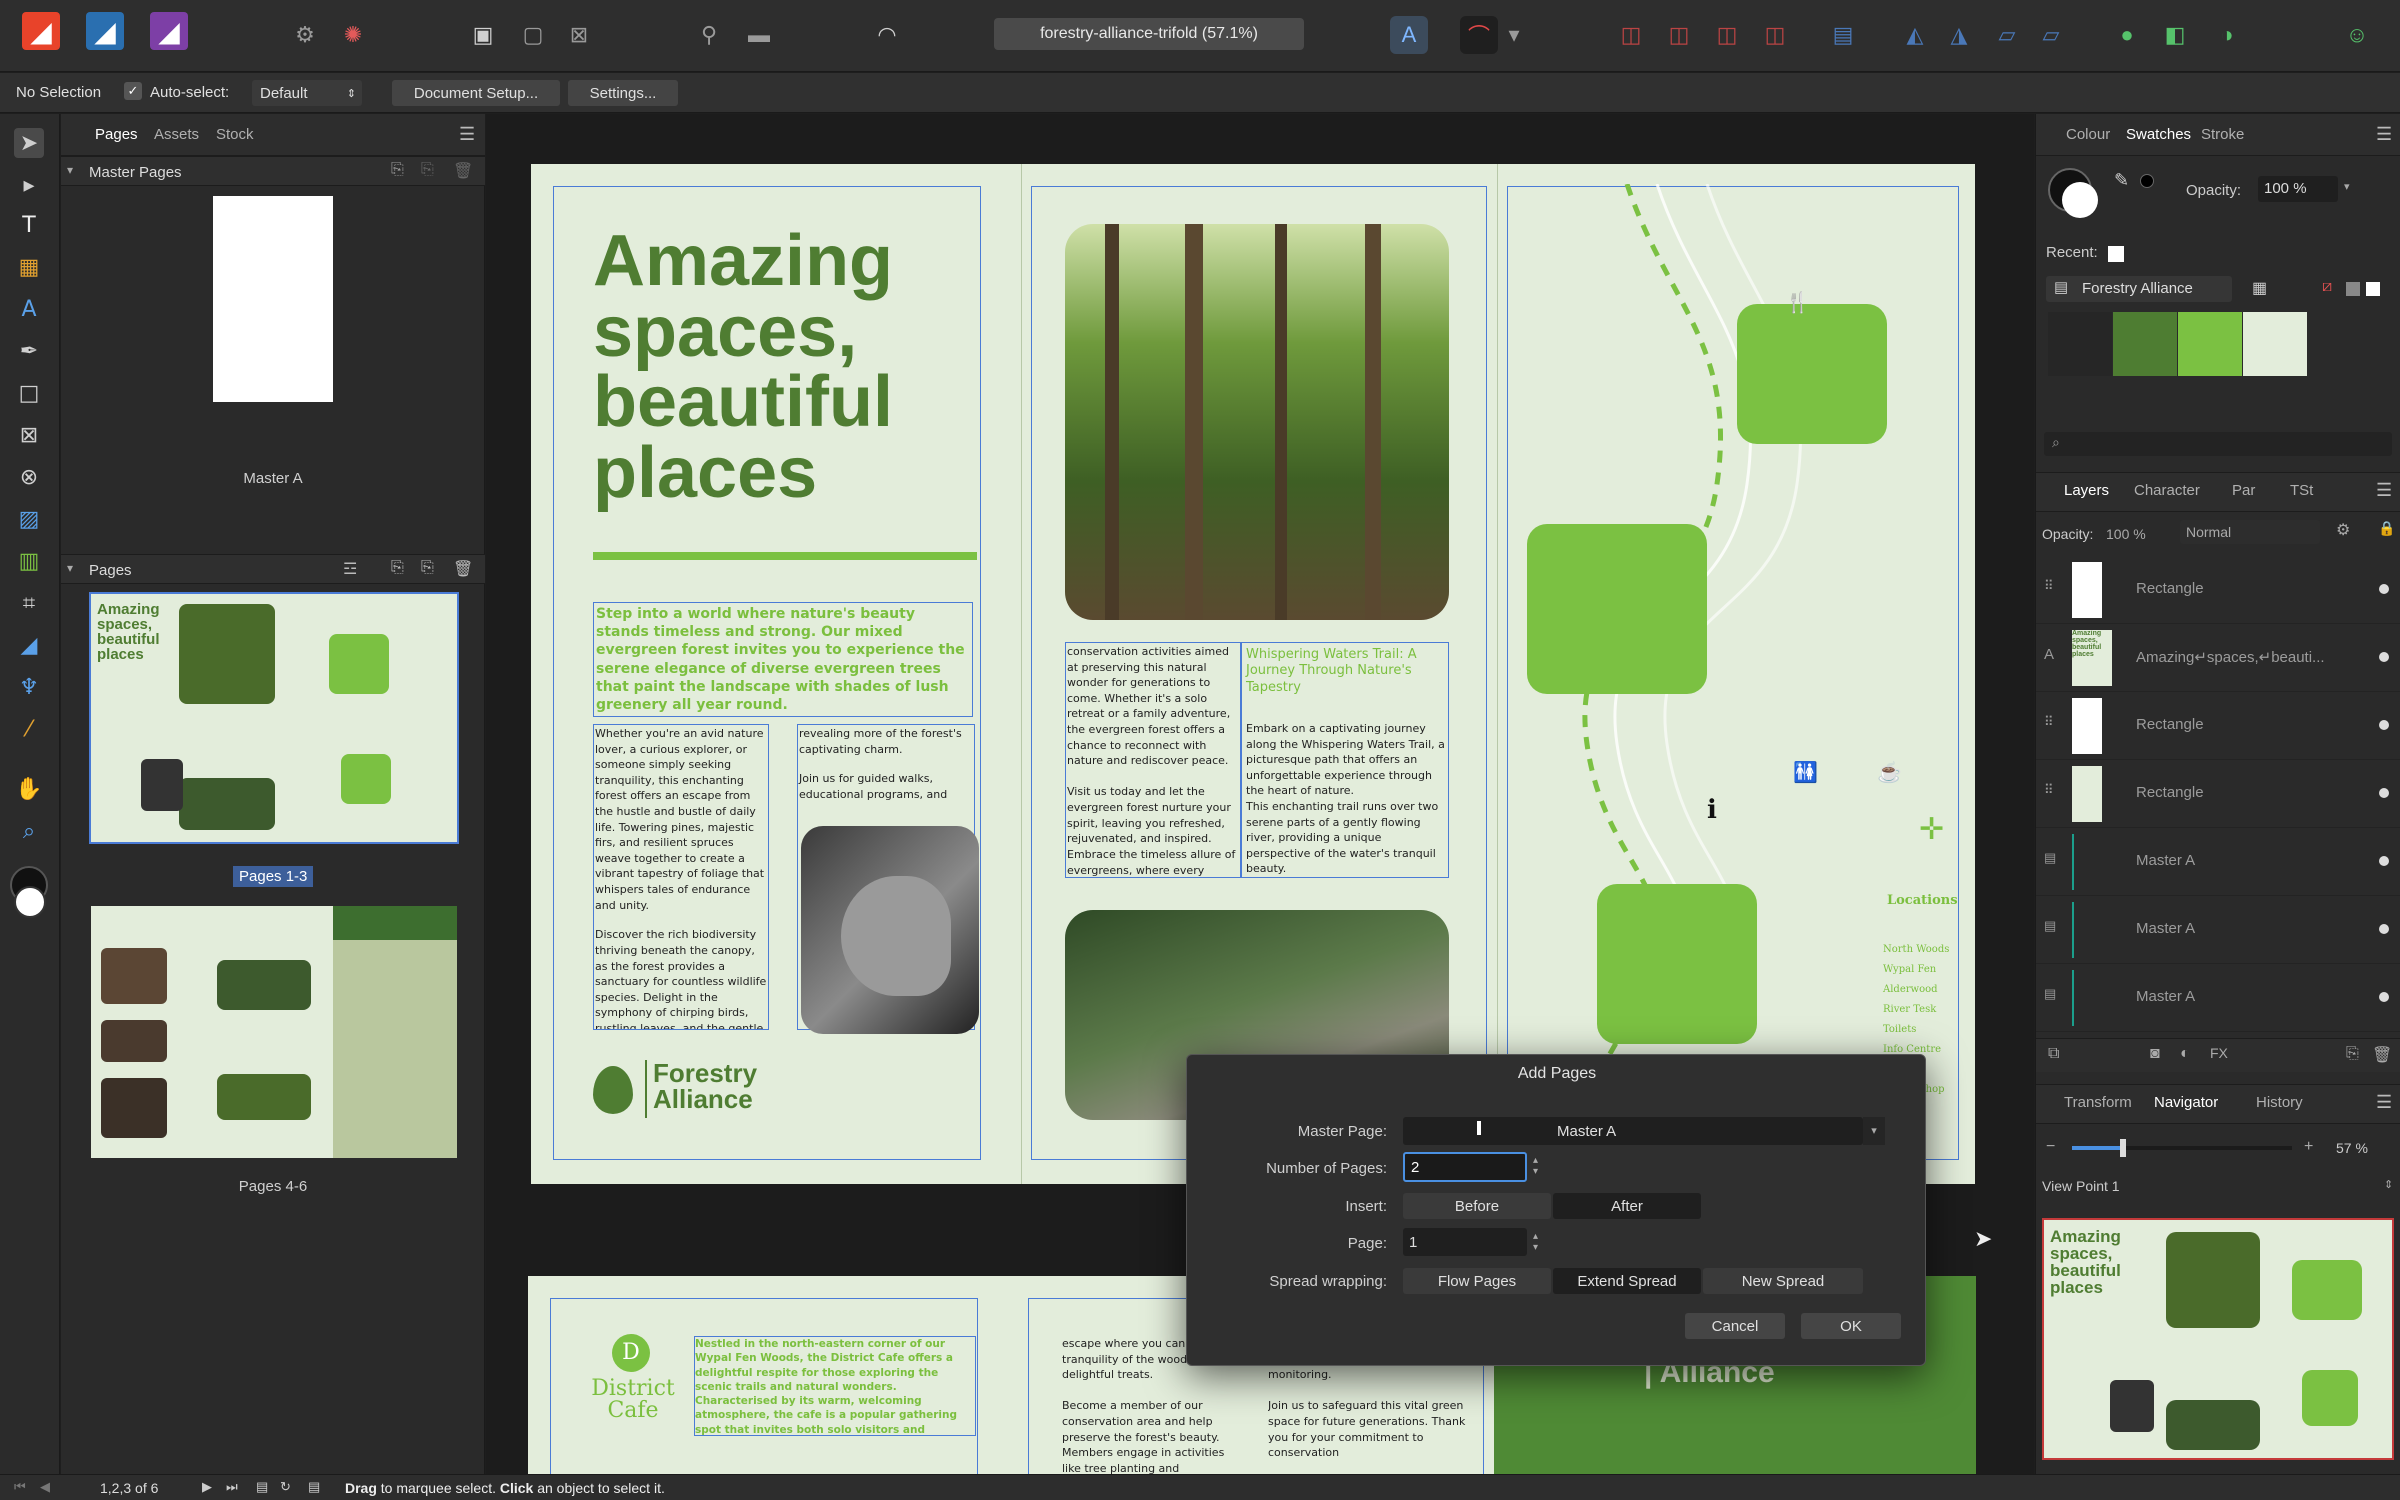 The image size is (2400, 1500). What do you see at coordinates (1465, 1167) in the screenshot?
I see `number-of-pages-input` at bounding box center [1465, 1167].